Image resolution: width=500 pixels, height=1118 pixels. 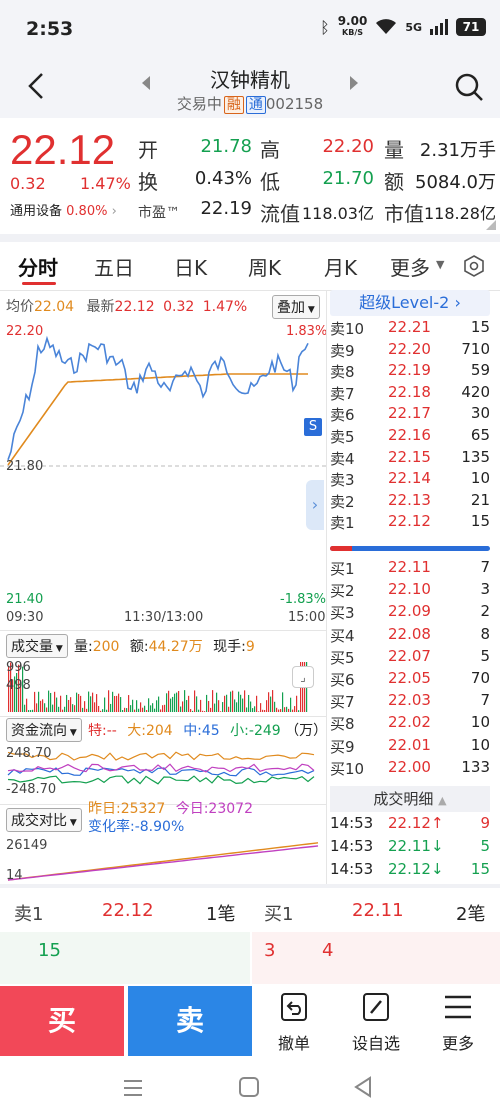 I want to click on ask-row: 卖1 22.12 15, so click(x=411, y=523).